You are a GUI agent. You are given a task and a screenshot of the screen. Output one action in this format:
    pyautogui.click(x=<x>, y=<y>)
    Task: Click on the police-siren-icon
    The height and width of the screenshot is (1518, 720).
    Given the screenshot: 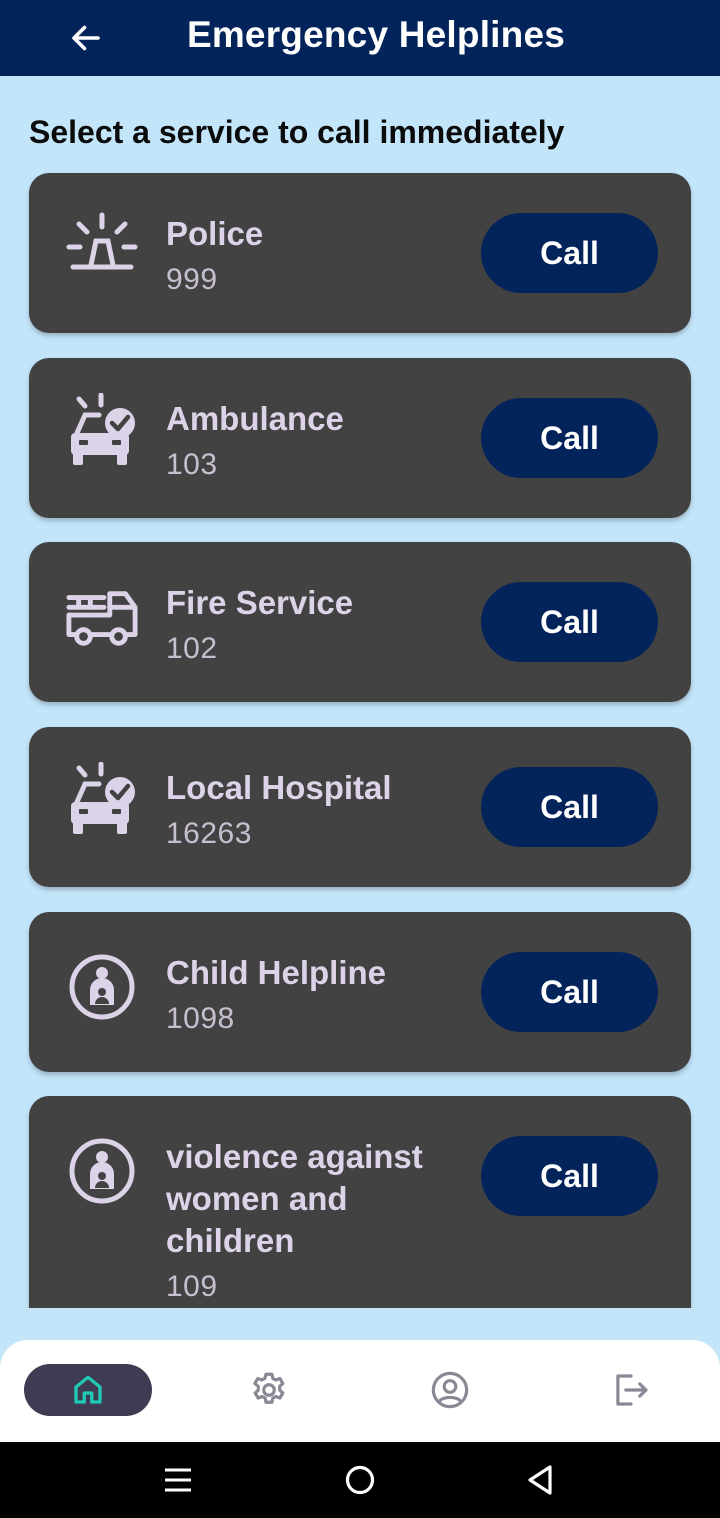 What is the action you would take?
    pyautogui.click(x=102, y=248)
    